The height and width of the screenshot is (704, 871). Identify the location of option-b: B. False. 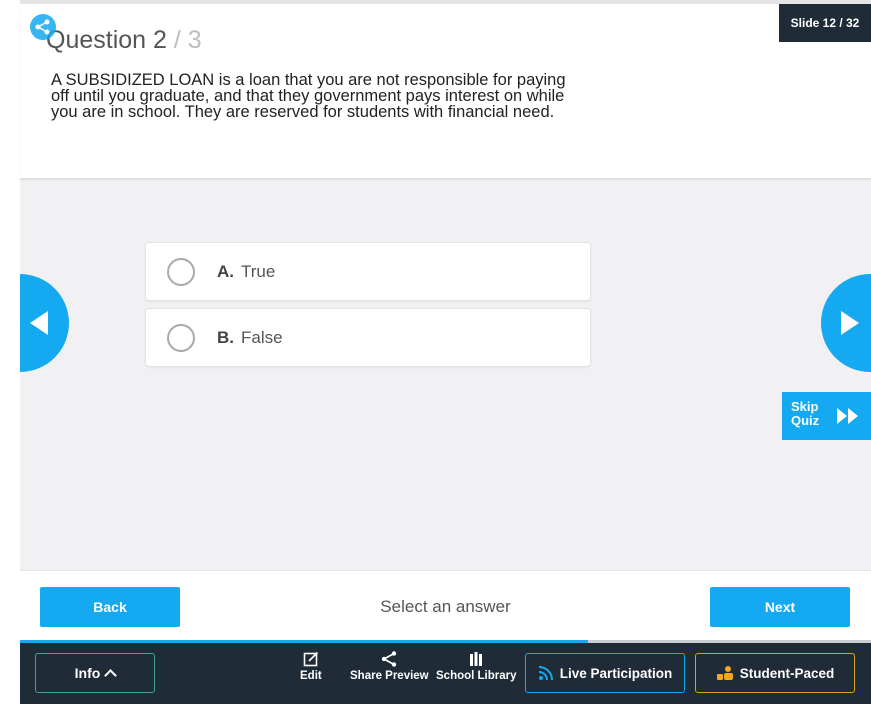
(368, 337).